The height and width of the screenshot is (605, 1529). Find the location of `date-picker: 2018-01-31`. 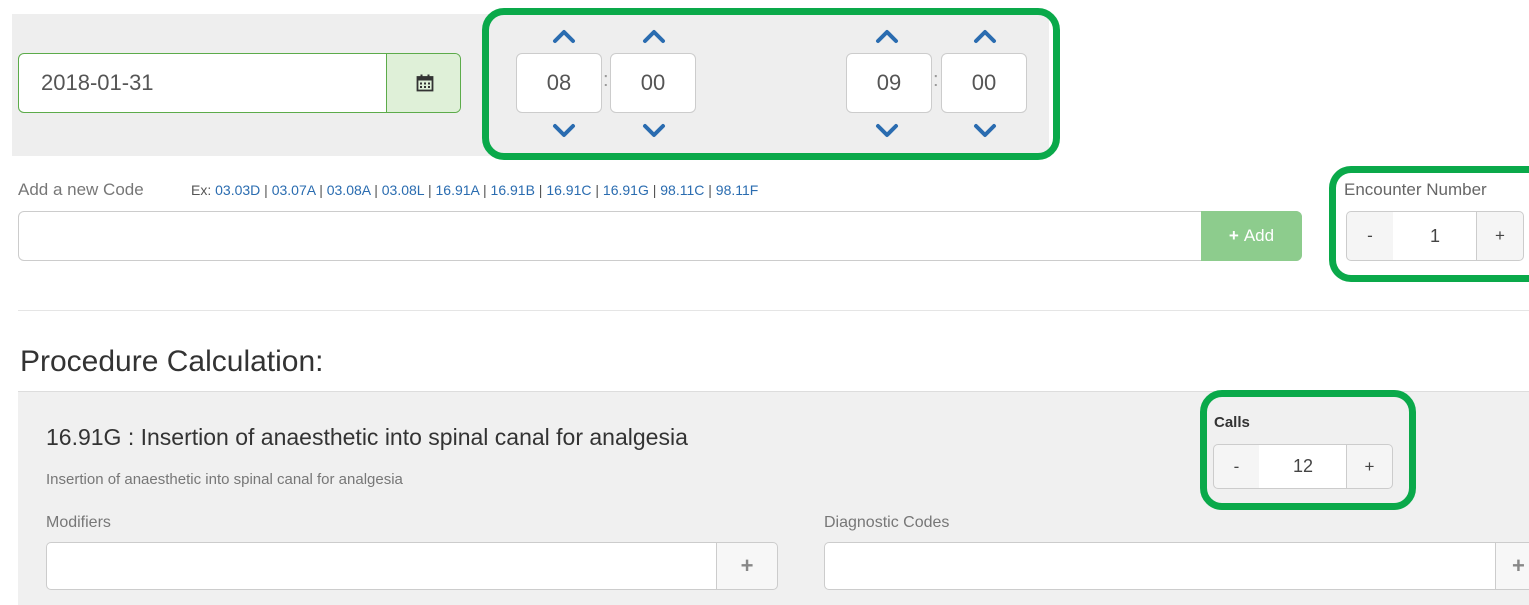

date-picker: 2018-01-31 is located at coordinates (239, 83).